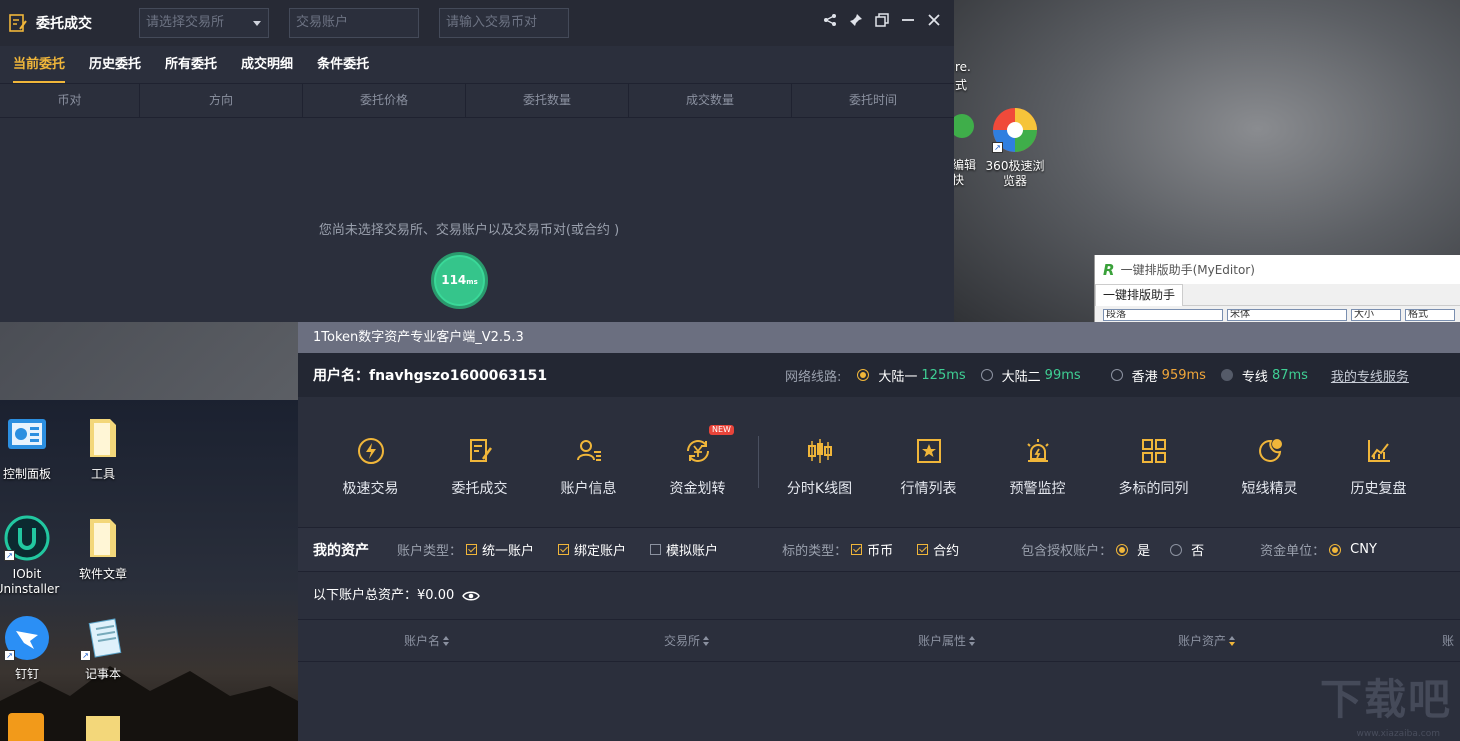 The width and height of the screenshot is (1460, 741). What do you see at coordinates (1030, 375) in the screenshot?
I see `route-option-mainland-2: 大陆二 99ms` at bounding box center [1030, 375].